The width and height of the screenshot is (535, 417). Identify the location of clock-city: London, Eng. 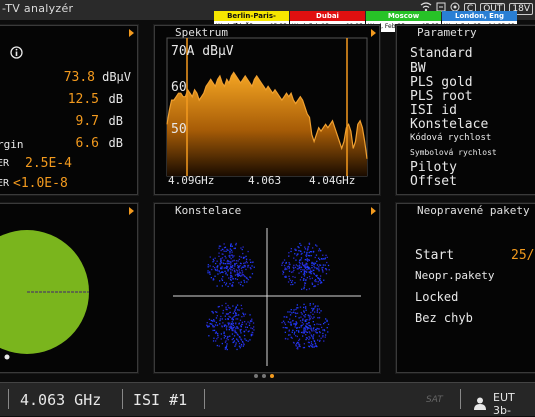
(479, 16).